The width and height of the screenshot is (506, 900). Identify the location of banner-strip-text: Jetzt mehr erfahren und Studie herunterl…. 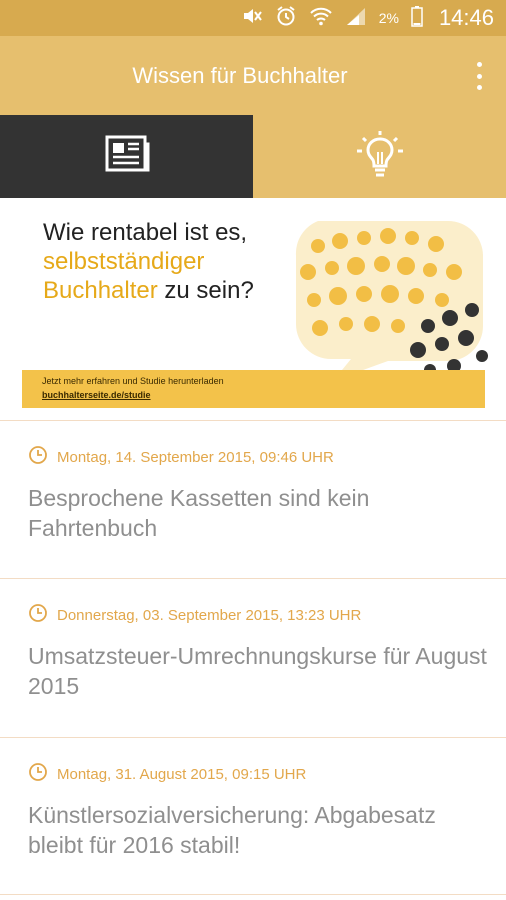
(133, 381).